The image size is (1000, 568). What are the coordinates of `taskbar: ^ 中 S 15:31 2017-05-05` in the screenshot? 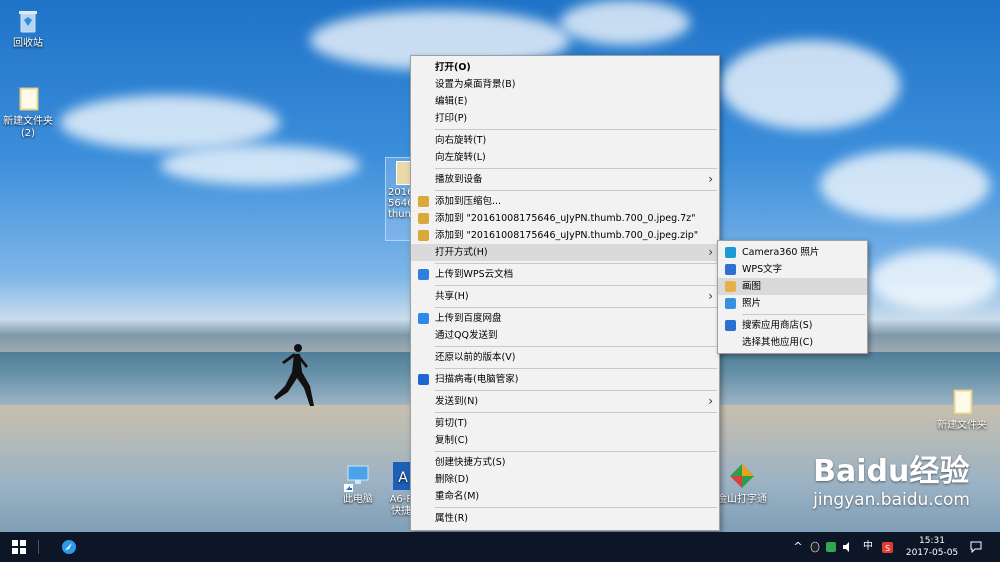 It's located at (500, 547).